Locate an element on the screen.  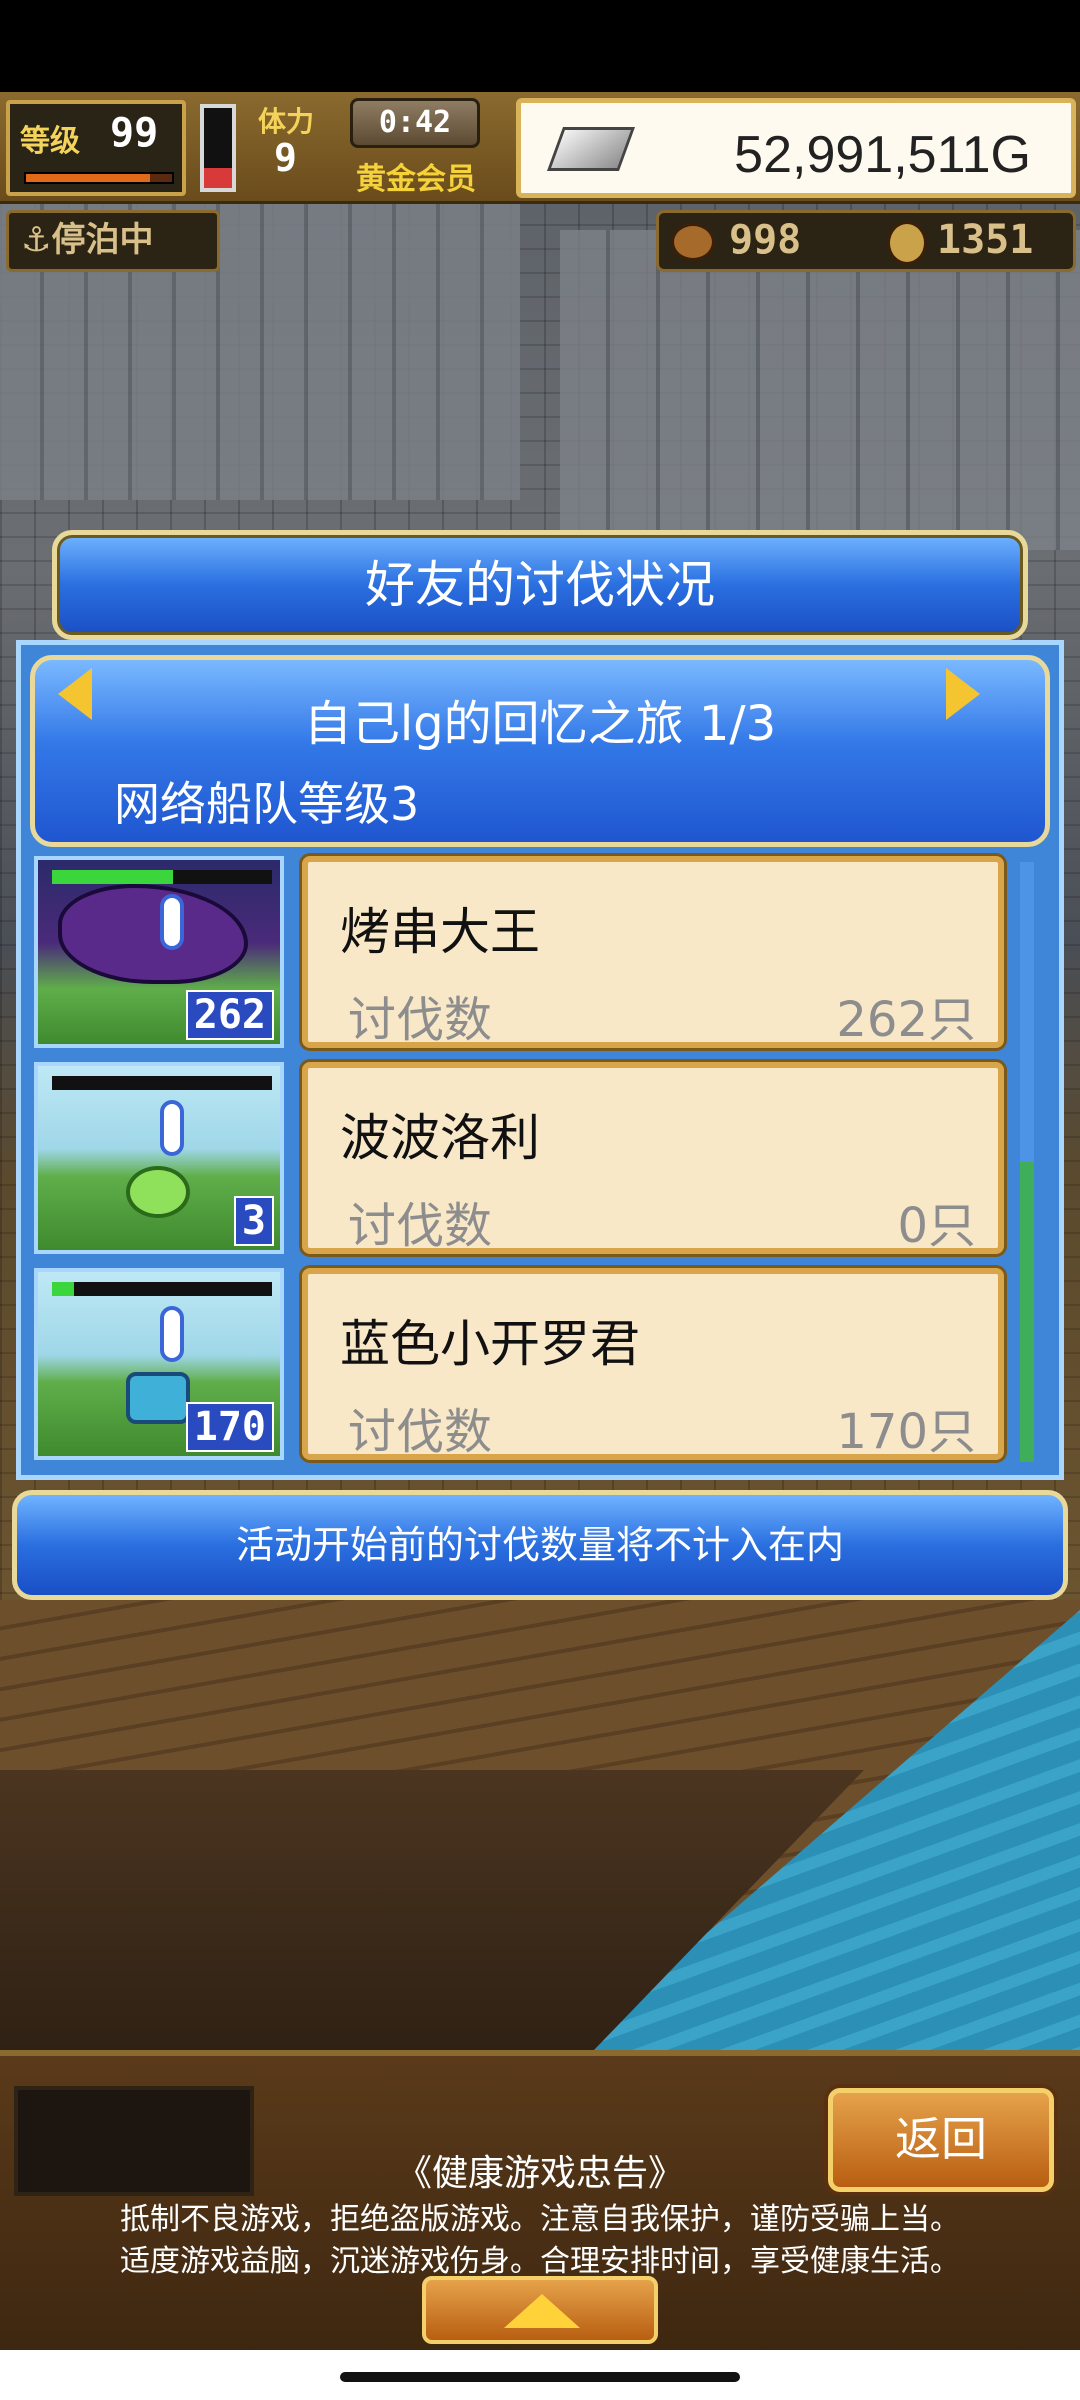
dialog-title: 好友的讨伐状况 is located at coordinates (540, 585).